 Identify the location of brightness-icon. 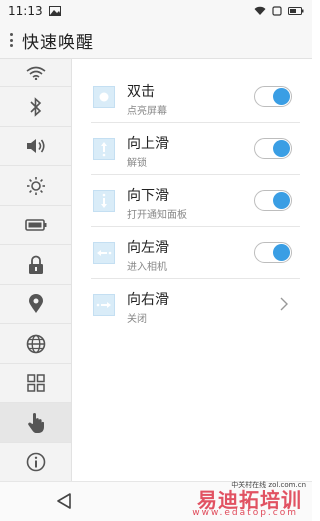
(35, 185).